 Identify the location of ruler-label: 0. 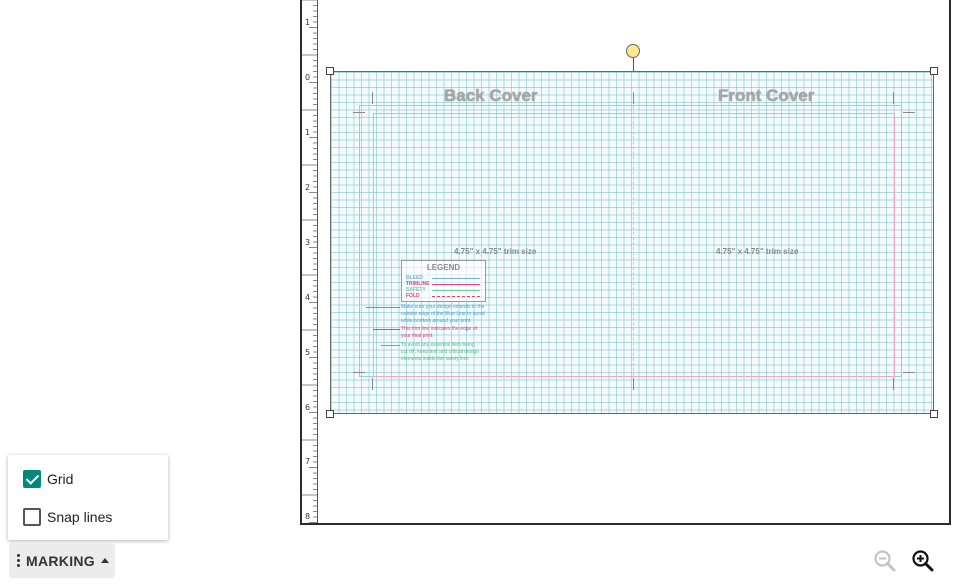
(308, 77).